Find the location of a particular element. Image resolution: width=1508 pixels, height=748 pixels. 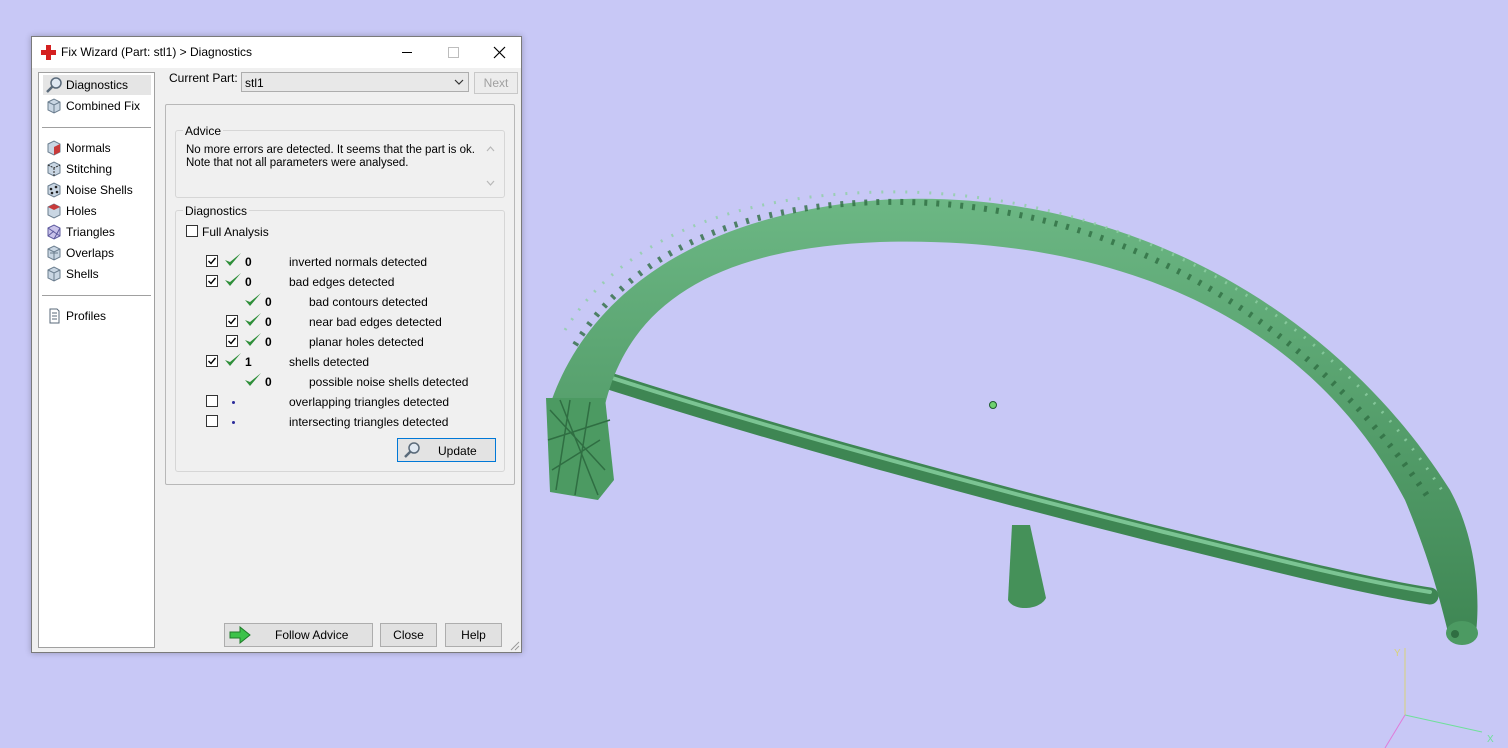

resize-grip-icon is located at coordinates (514, 645).